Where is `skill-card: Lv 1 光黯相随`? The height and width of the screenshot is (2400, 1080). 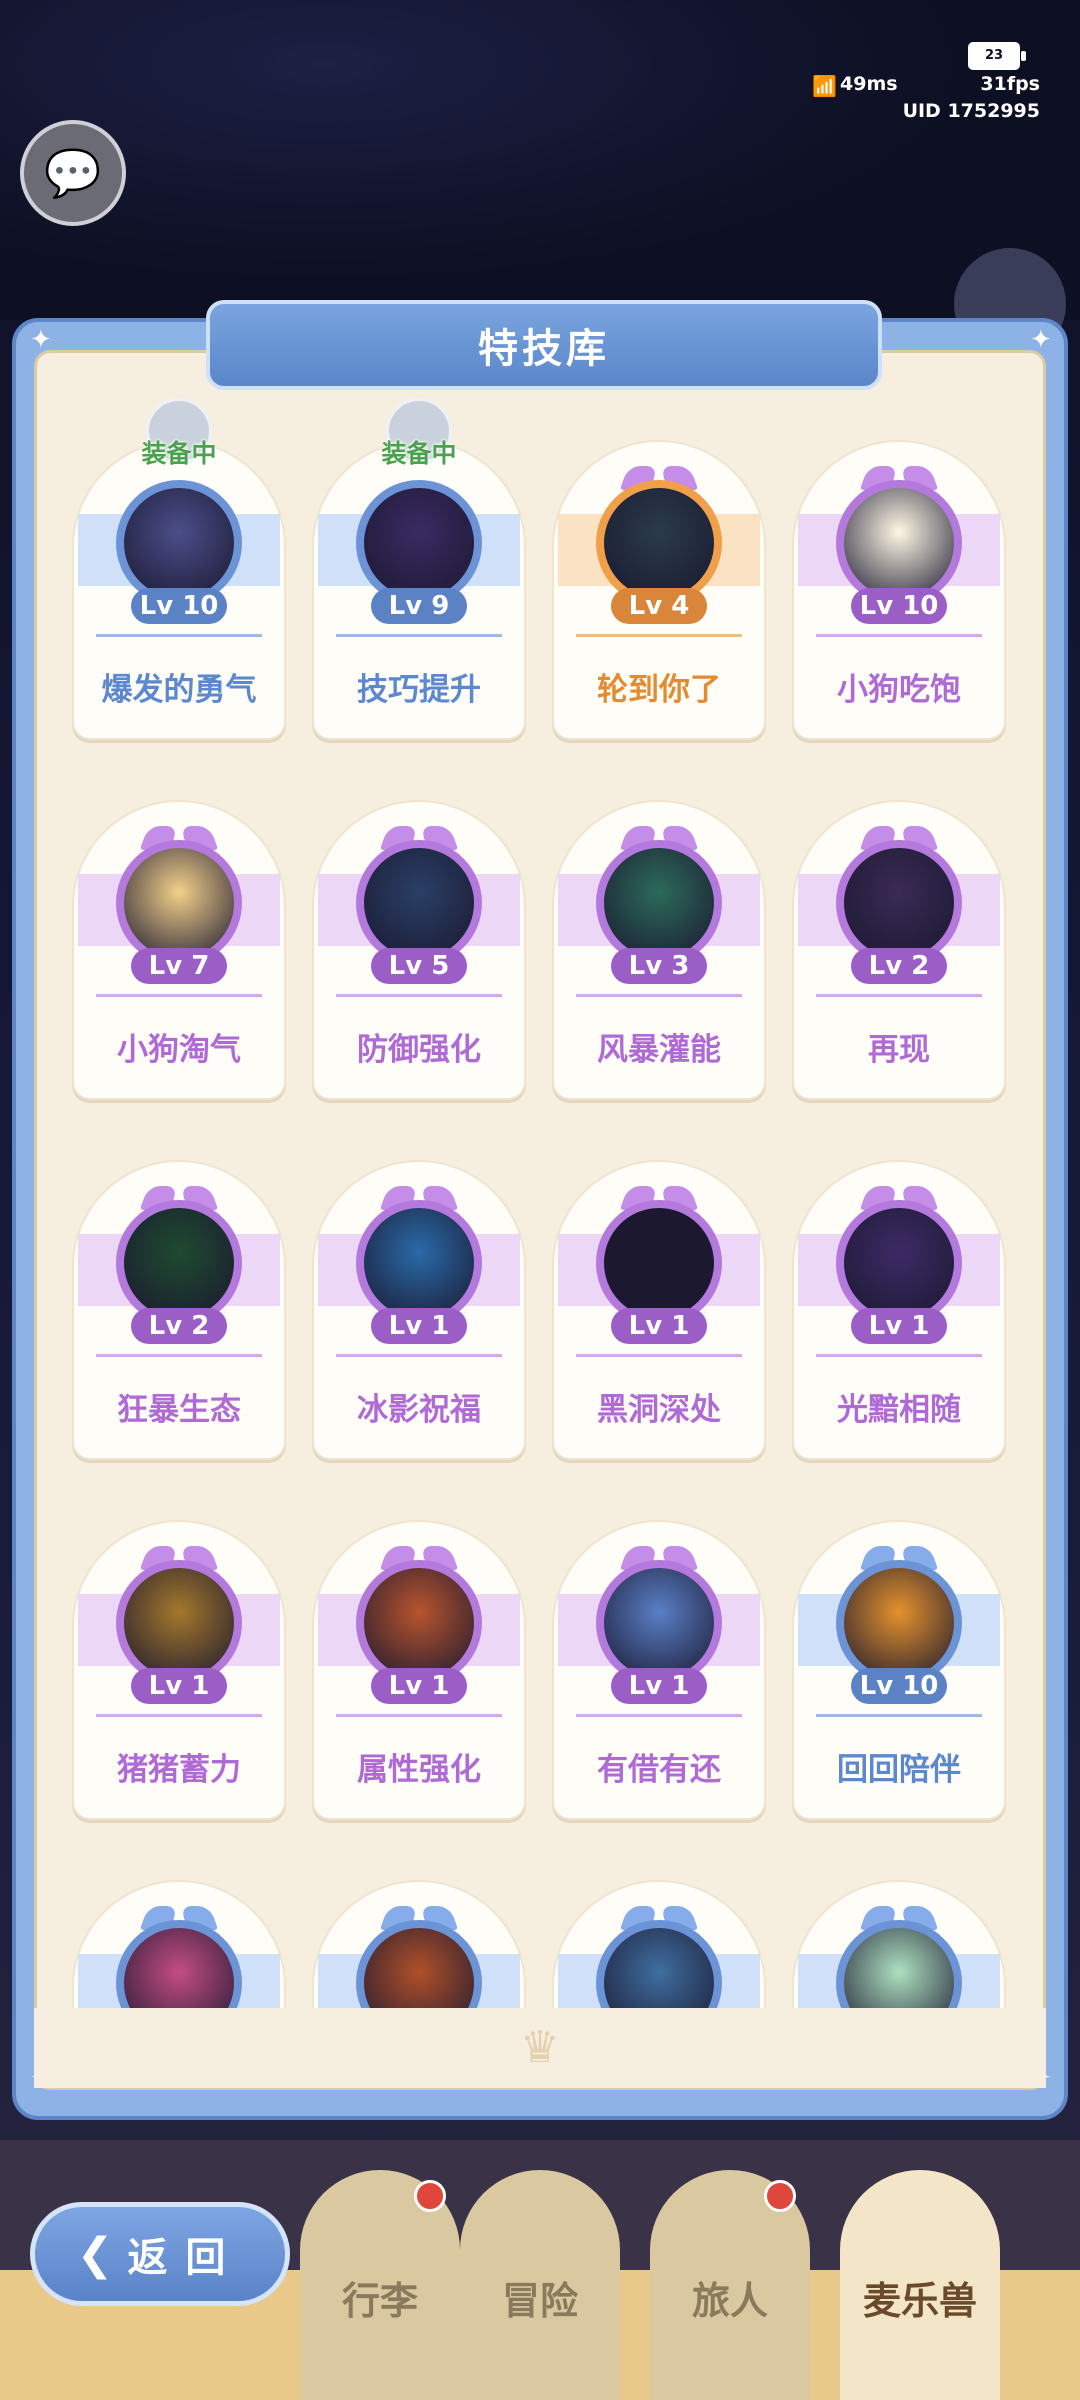
skill-card: Lv 1 光黯相随 is located at coordinates (899, 1310).